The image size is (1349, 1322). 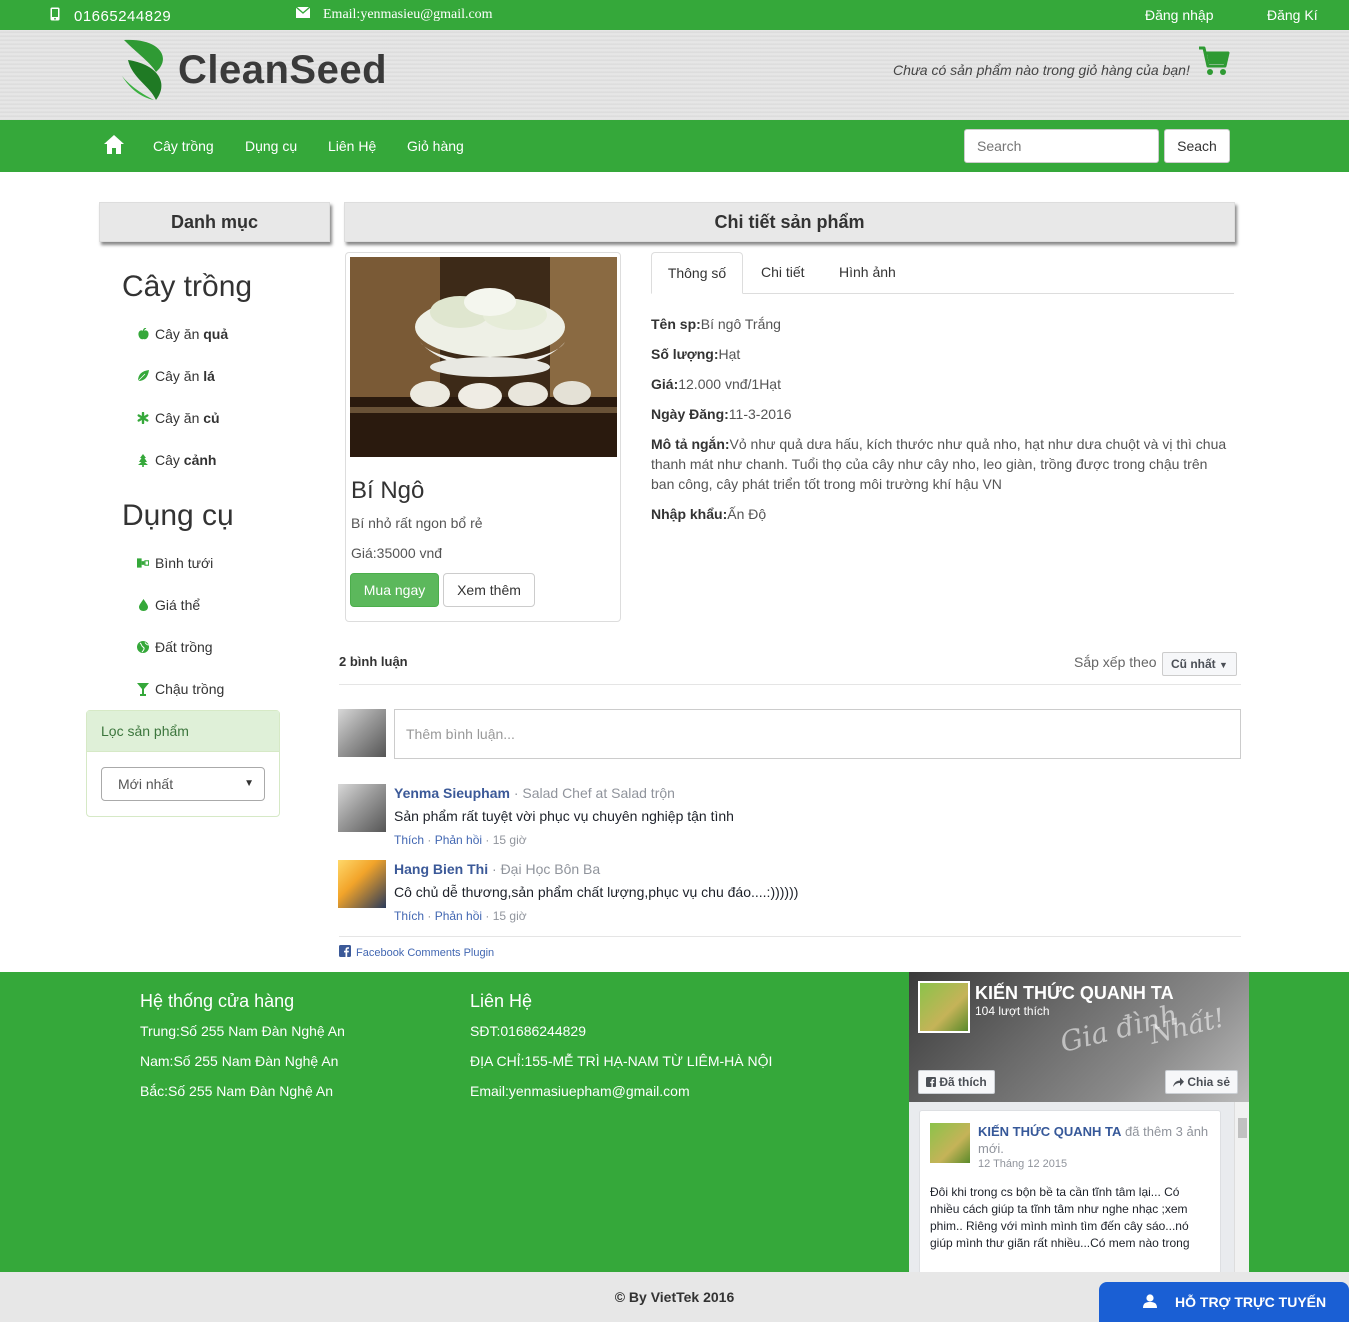 I want to click on sidebar-item-cay-an-qua: Cây ăn quả, so click(x=182, y=334).